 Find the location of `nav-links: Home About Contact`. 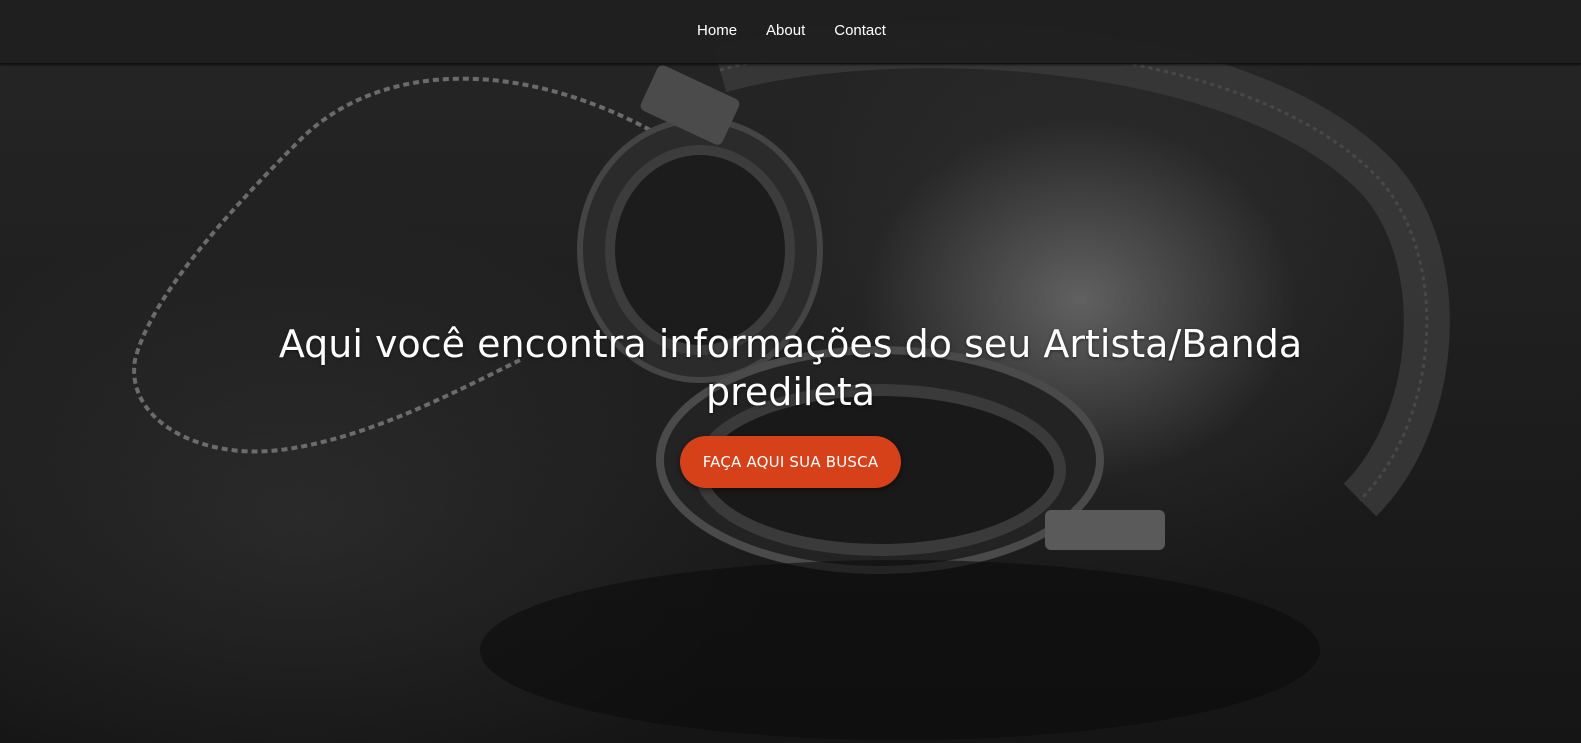

nav-links: Home About Contact is located at coordinates (791, 30).